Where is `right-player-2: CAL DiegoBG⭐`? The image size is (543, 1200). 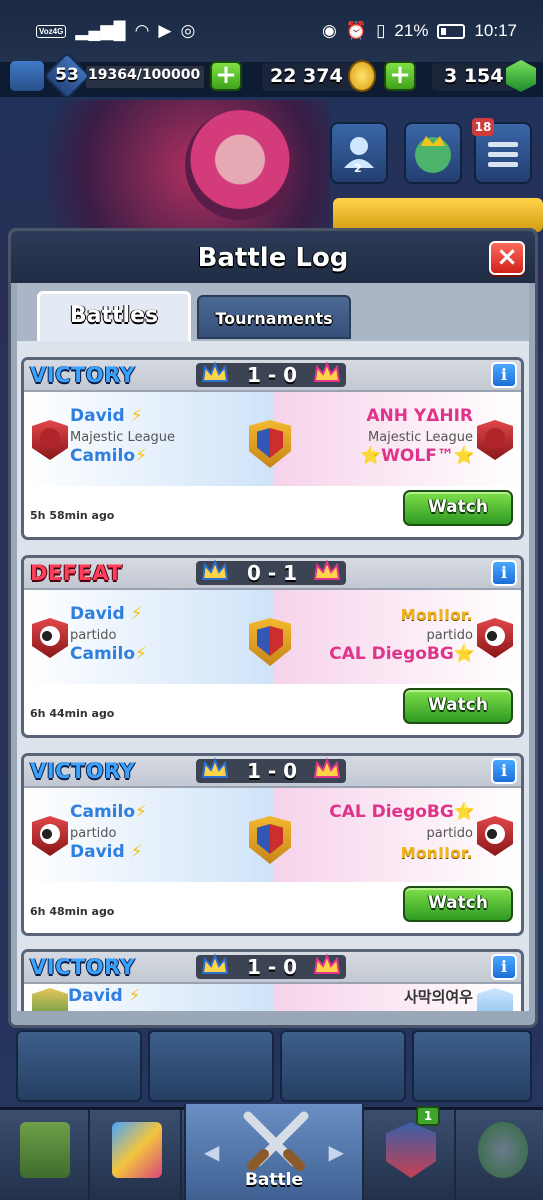
right-player-2: CAL DiegoBG⭐ is located at coordinates (402, 654).